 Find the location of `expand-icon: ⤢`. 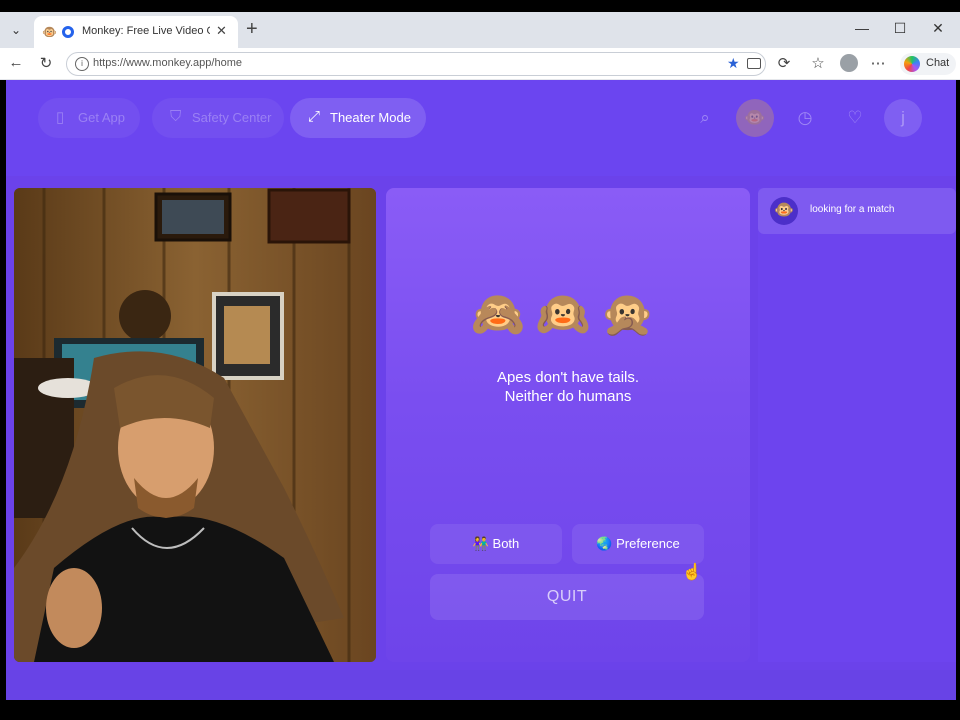

expand-icon: ⤢ is located at coordinates (314, 116).